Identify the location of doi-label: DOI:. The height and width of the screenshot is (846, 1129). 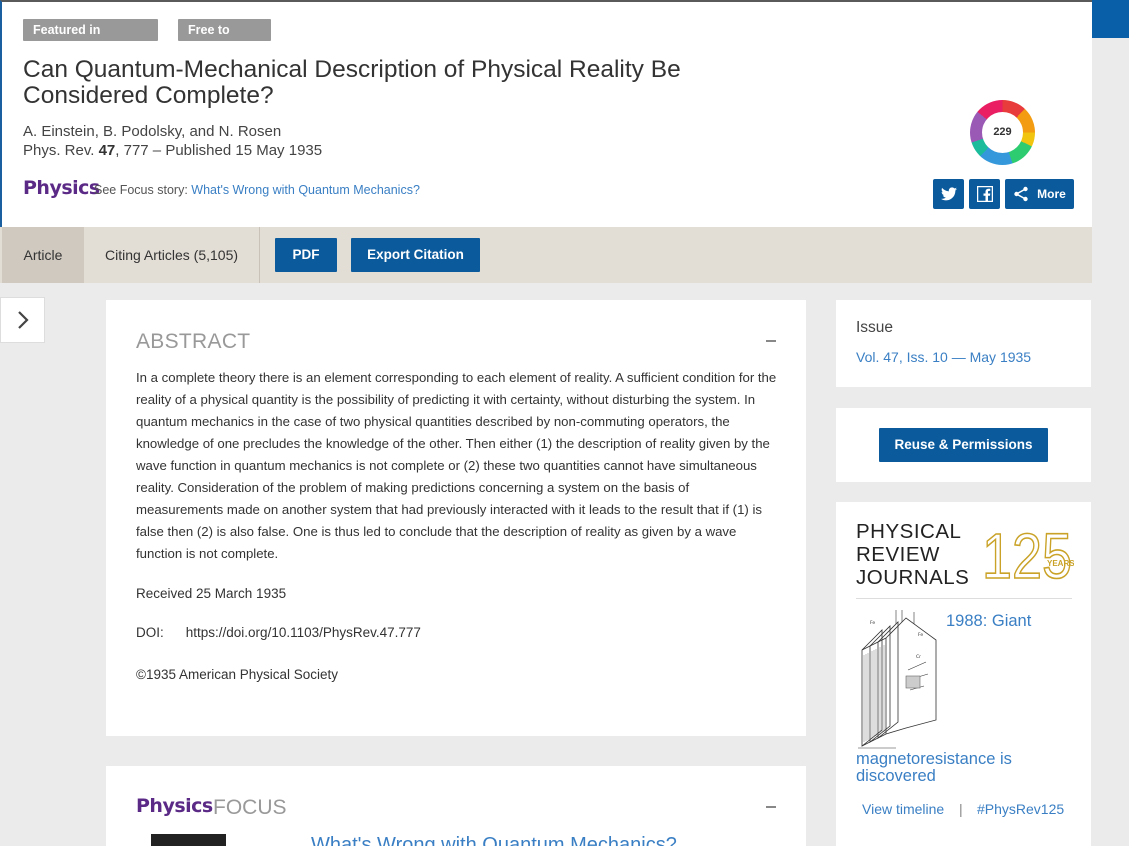
(150, 632).